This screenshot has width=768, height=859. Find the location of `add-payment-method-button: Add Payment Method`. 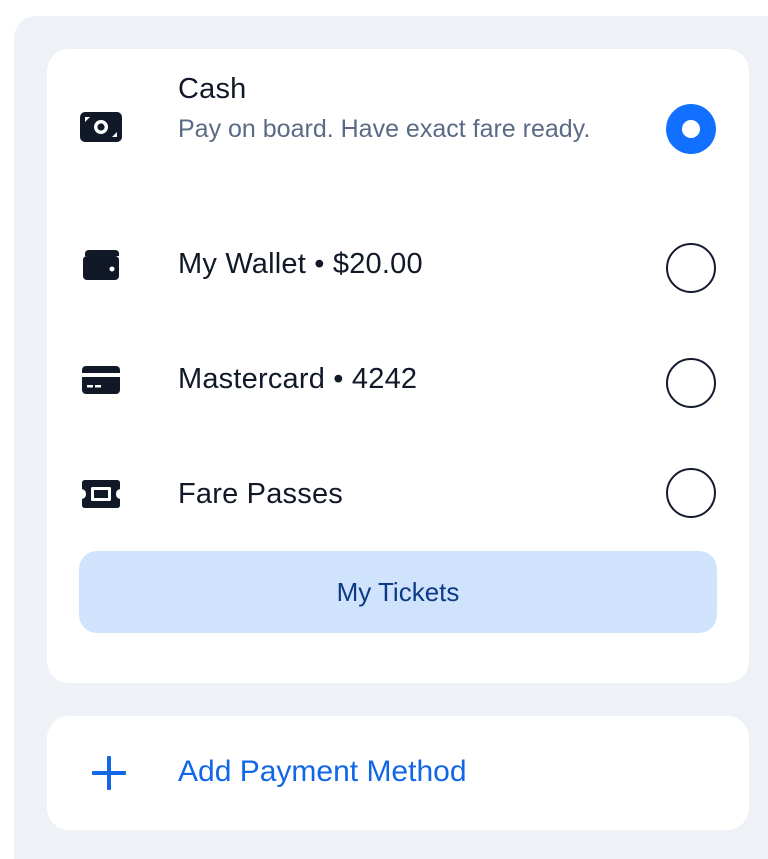

add-payment-method-button: Add Payment Method is located at coordinates (398, 773).